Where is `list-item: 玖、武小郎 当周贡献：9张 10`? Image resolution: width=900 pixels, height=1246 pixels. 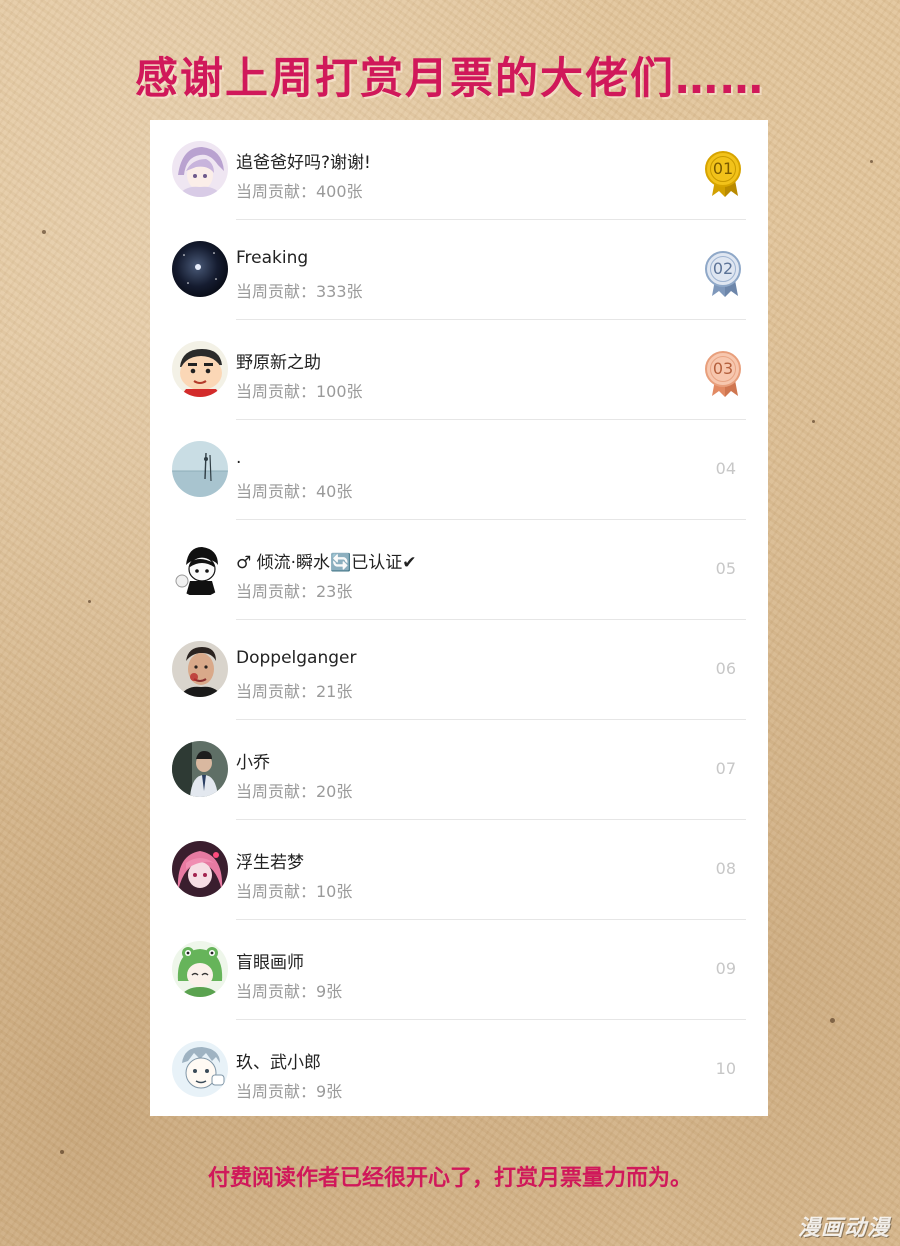 list-item: 玖、武小郎 当周贡献：9张 10 is located at coordinates (459, 1070).